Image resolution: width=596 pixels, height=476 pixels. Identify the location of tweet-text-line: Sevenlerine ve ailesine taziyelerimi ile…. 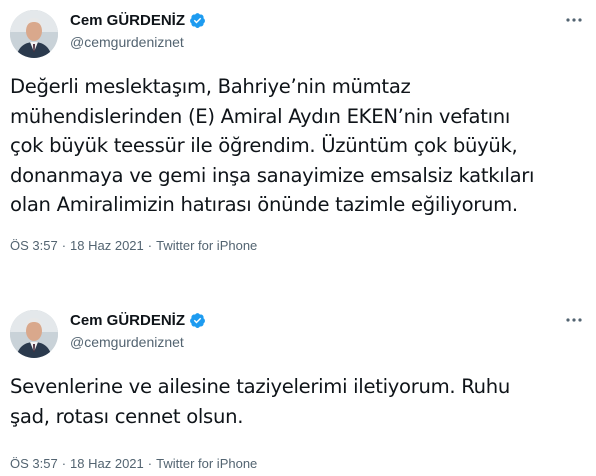
(260, 386).